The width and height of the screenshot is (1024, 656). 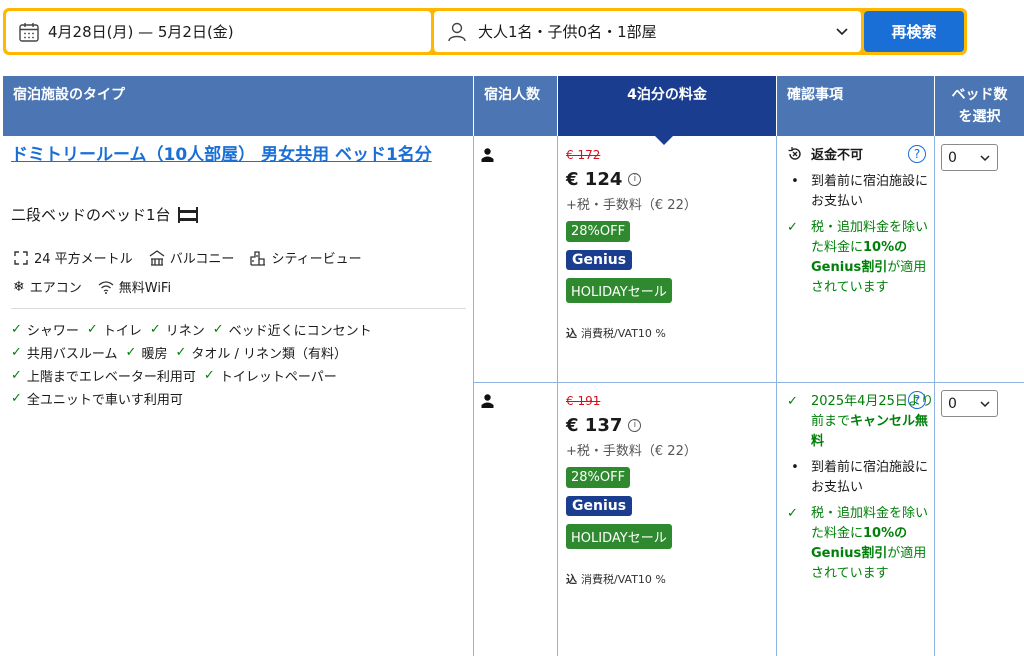 I want to click on vat-included-icon: 込, so click(x=571, y=333).